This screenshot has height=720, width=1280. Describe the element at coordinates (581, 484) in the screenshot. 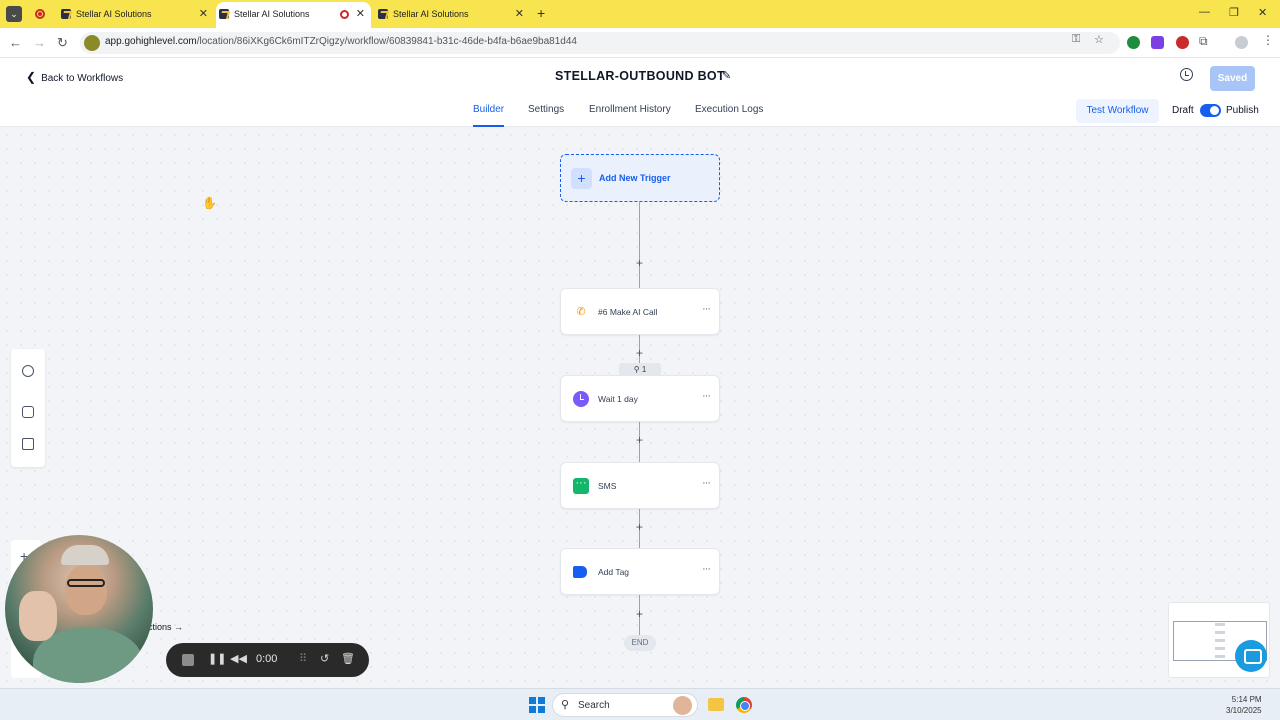

I see `sms-icon` at that location.